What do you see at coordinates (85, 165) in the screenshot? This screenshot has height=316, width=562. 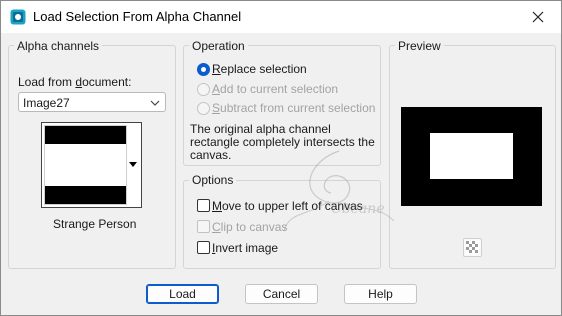 I see `alpha-channel-thumbnail` at bounding box center [85, 165].